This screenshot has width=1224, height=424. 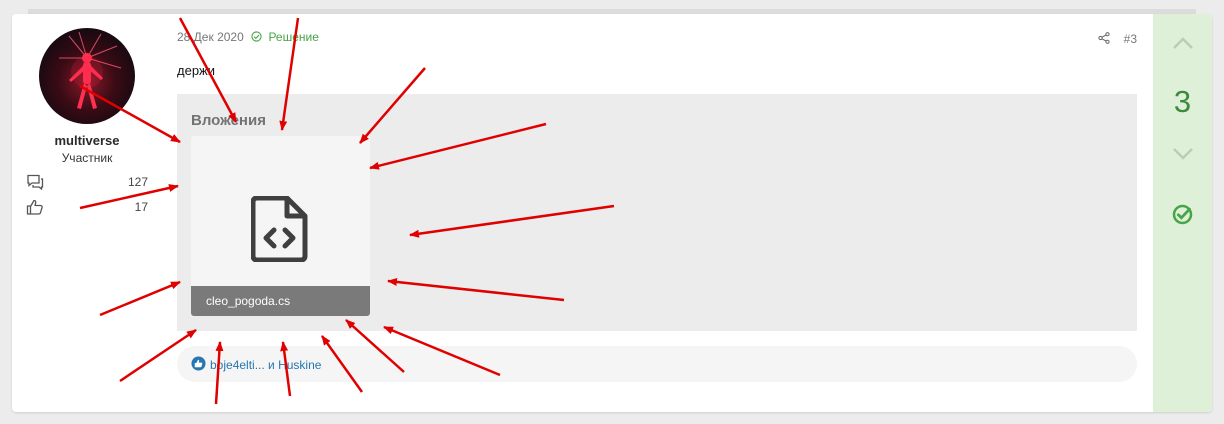 What do you see at coordinates (279, 229) in the screenshot?
I see `code-file-icon` at bounding box center [279, 229].